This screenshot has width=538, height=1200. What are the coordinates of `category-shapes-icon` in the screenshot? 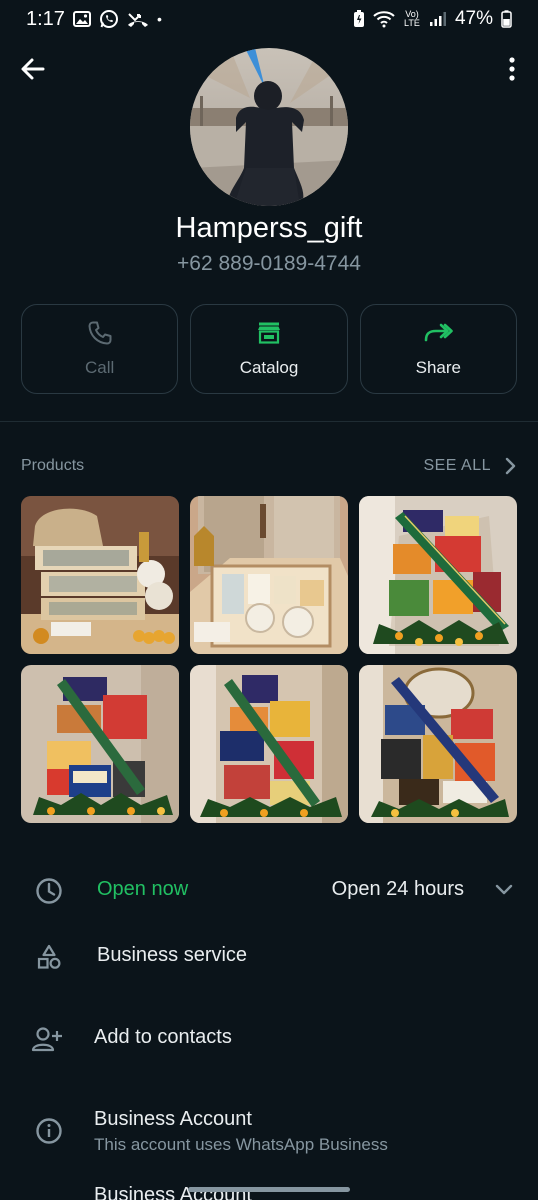 It's located at (49, 957).